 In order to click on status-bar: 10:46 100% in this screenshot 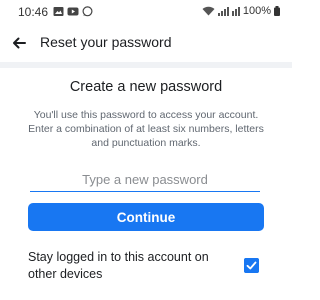, I will do `click(146, 13)`.